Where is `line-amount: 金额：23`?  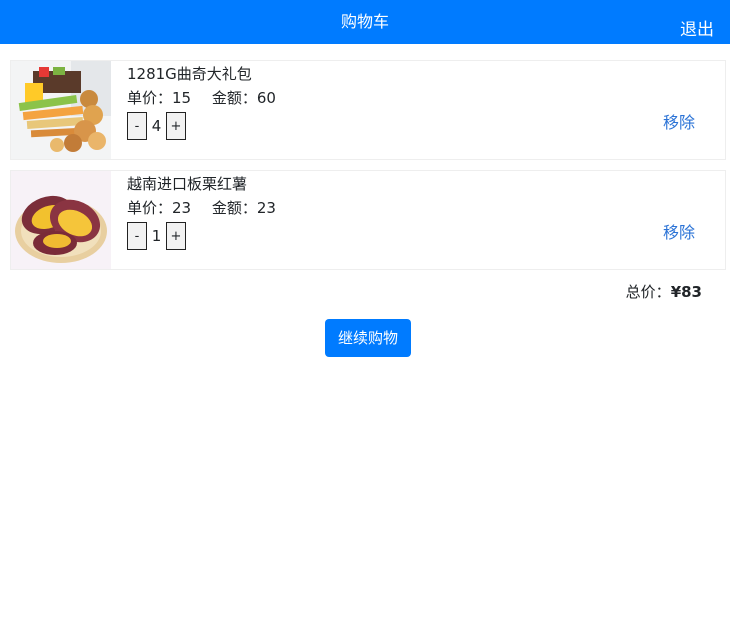
line-amount: 金额：23 is located at coordinates (243, 208).